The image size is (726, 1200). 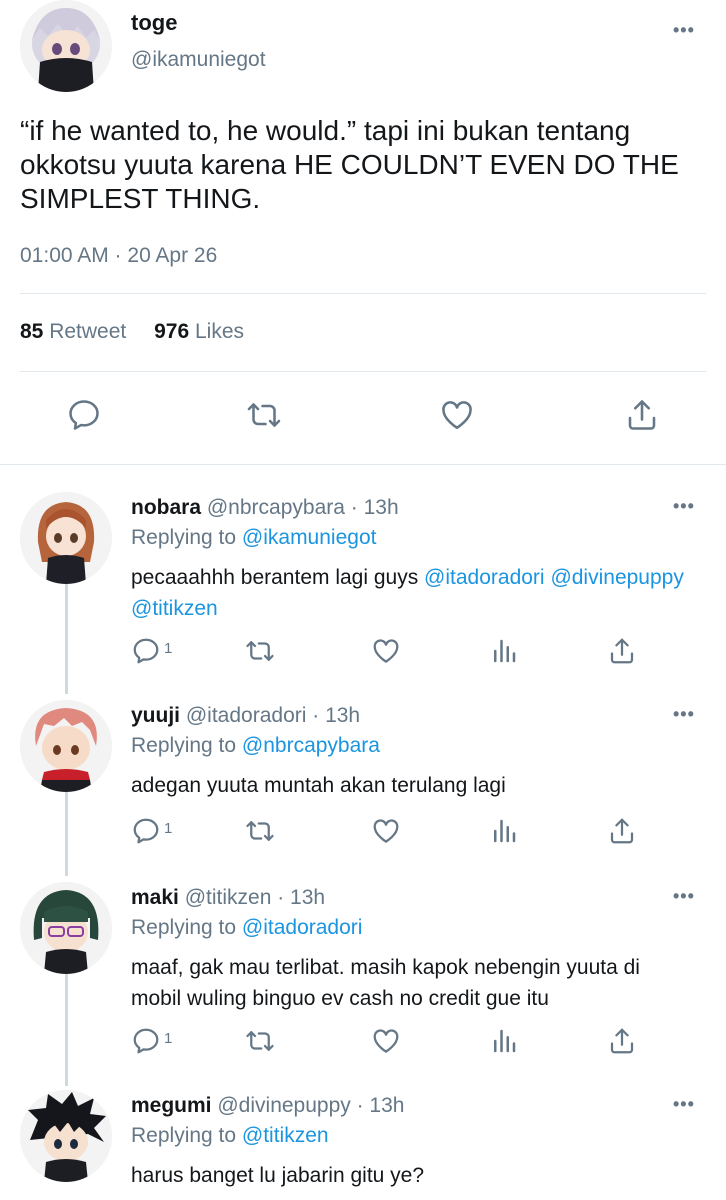 What do you see at coordinates (198, 60) in the screenshot?
I see `author-handle: @ikamuniegot` at bounding box center [198, 60].